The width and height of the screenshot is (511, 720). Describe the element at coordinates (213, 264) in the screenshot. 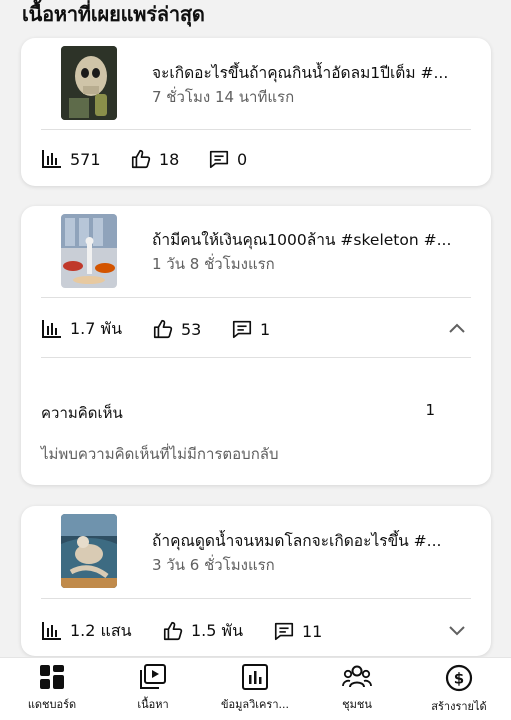

I see `video-time: 1 วัน 8 ชั่วโมงแรก` at that location.